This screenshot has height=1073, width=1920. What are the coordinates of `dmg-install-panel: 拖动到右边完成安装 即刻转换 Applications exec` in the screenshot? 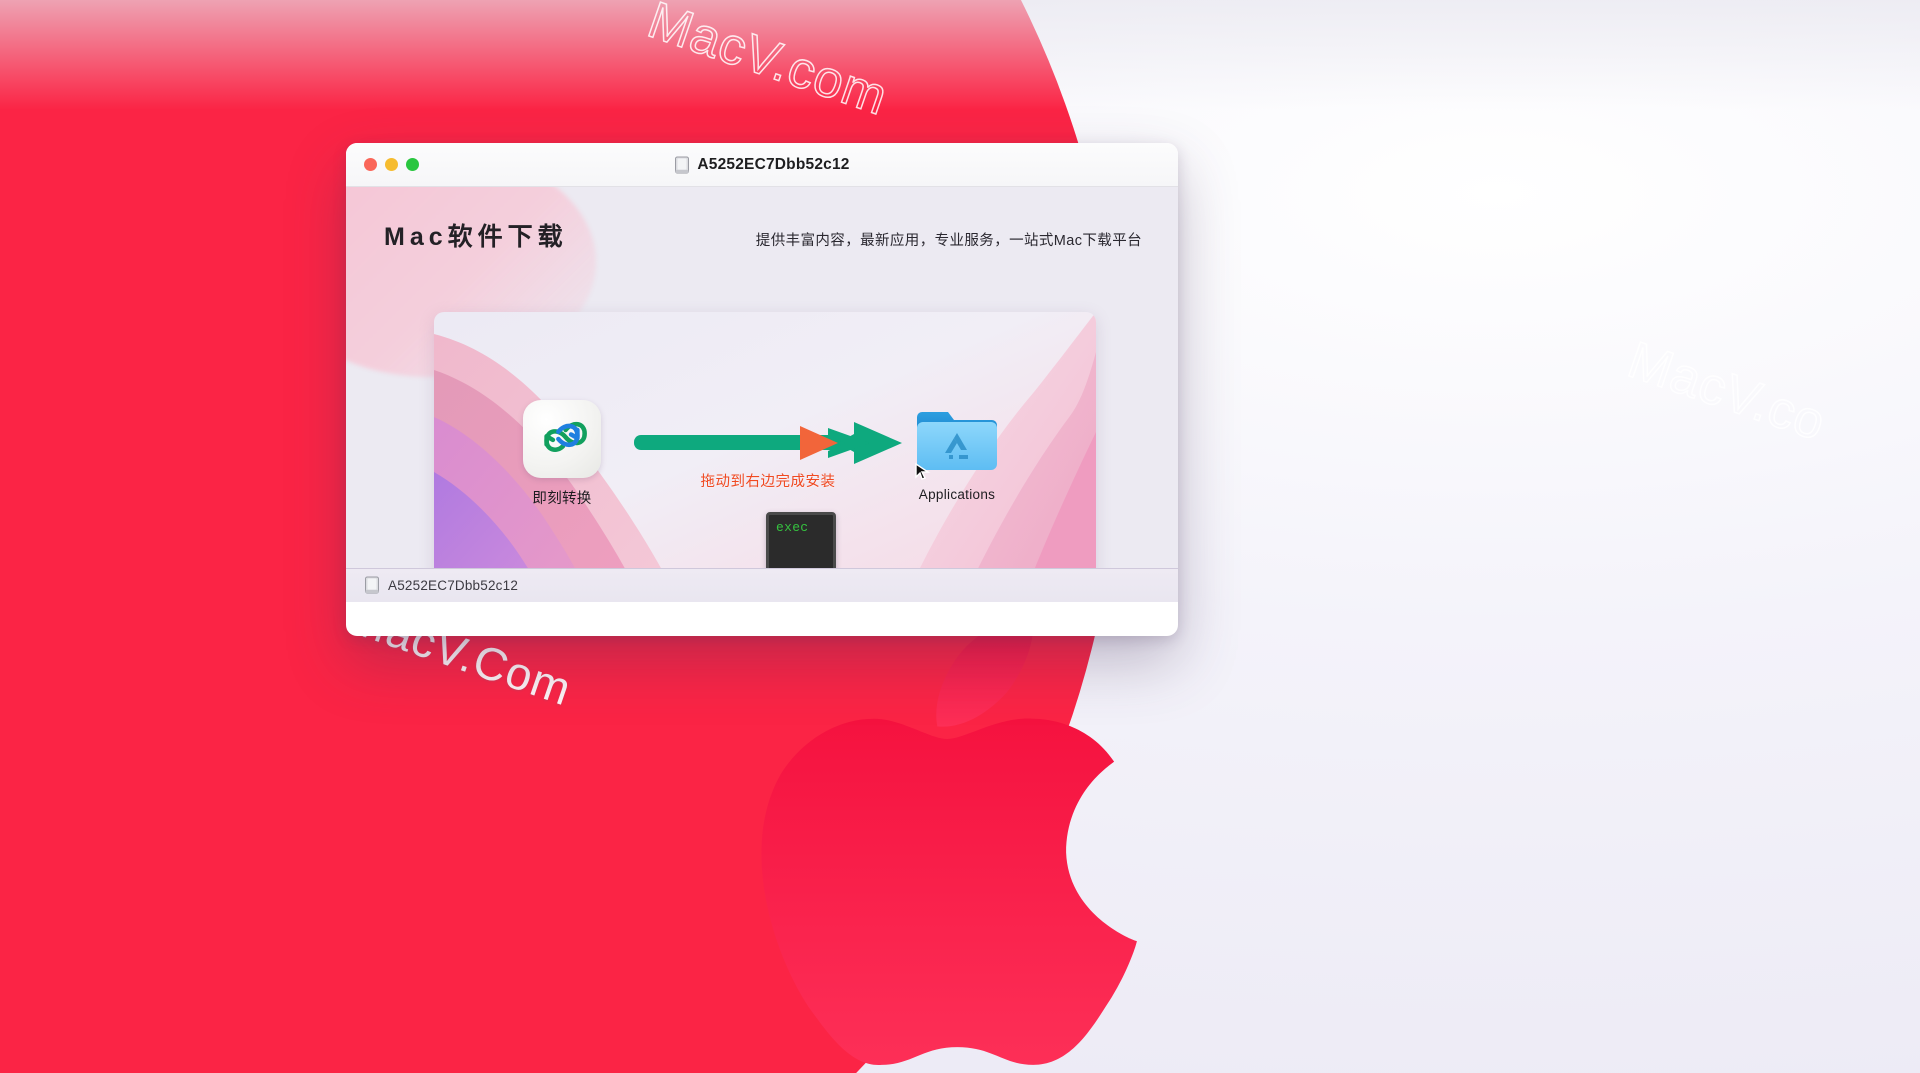 It's located at (765, 457).